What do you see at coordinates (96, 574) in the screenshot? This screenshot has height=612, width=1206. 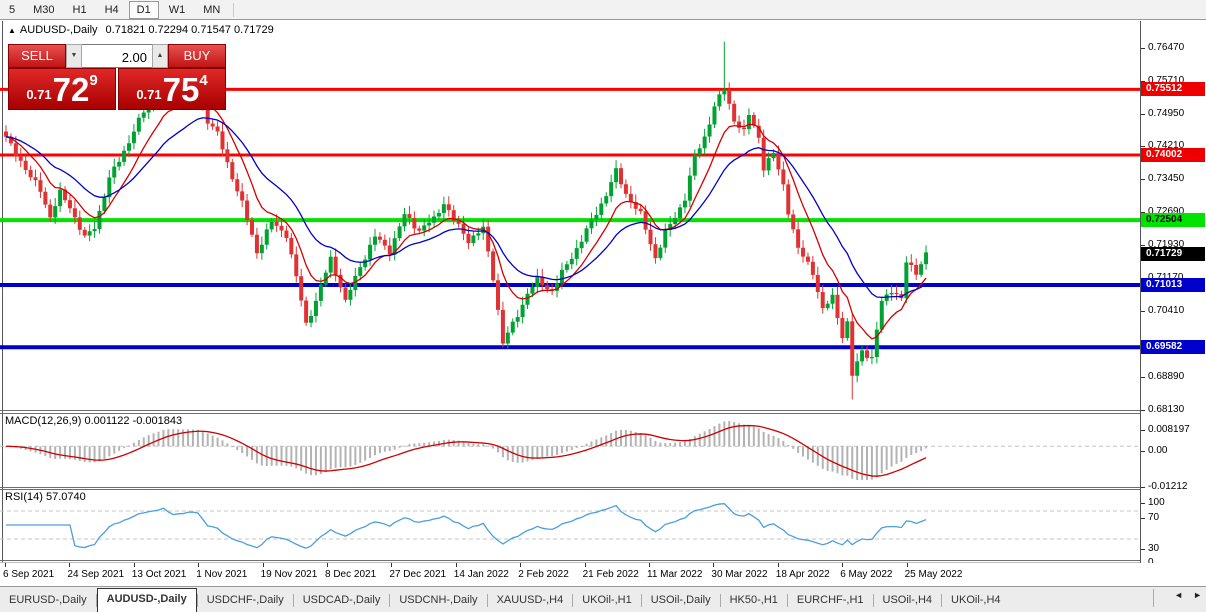 I see `date-label: 24 Sep 2021` at bounding box center [96, 574].